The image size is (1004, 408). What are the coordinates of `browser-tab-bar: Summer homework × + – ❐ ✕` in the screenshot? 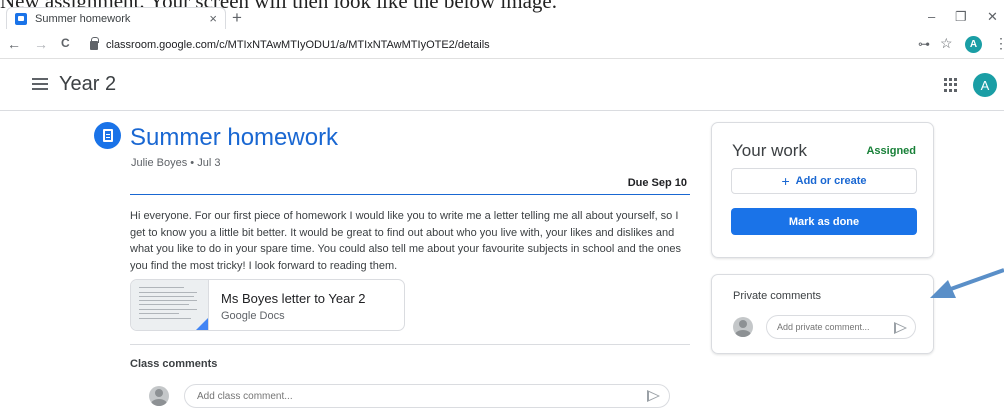 It's located at (502, 18).